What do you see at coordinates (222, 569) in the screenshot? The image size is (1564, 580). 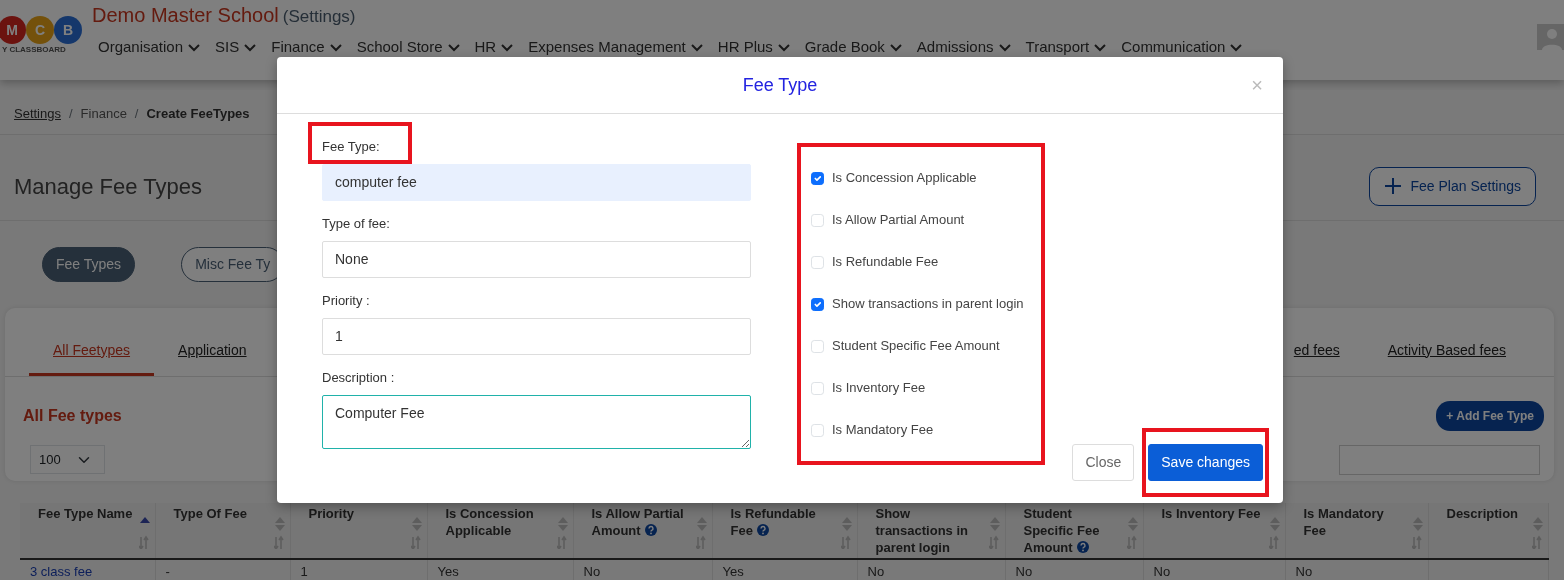 I see `table-cell: -` at bounding box center [222, 569].